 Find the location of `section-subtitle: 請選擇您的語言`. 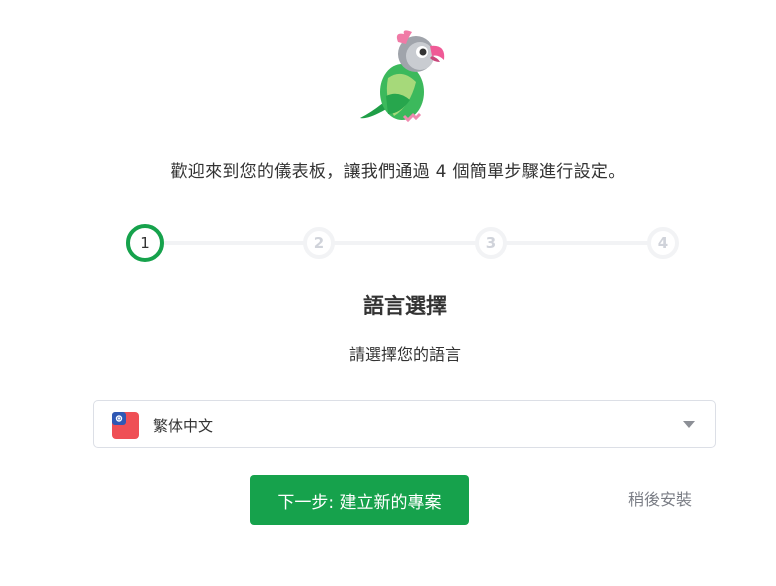

section-subtitle: 請選擇您的語言 is located at coordinates (404, 354).